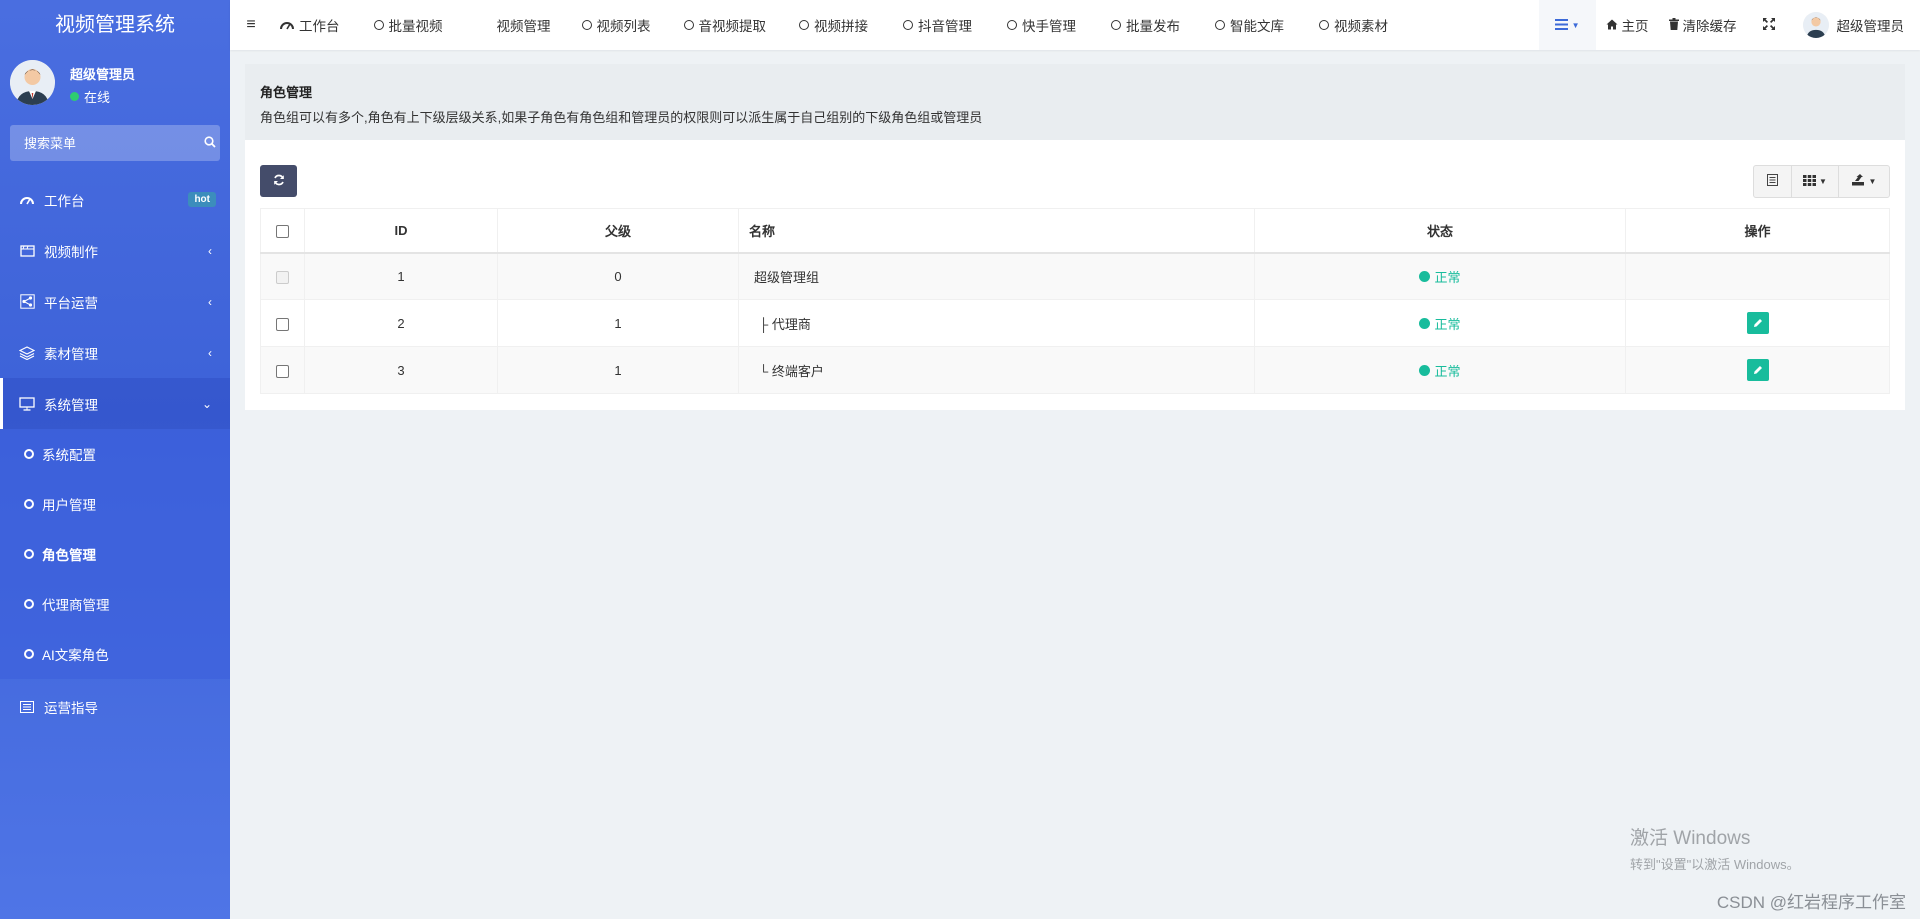 This screenshot has width=1920, height=919. I want to click on topnav-label: 快手管理, so click(1049, 26).